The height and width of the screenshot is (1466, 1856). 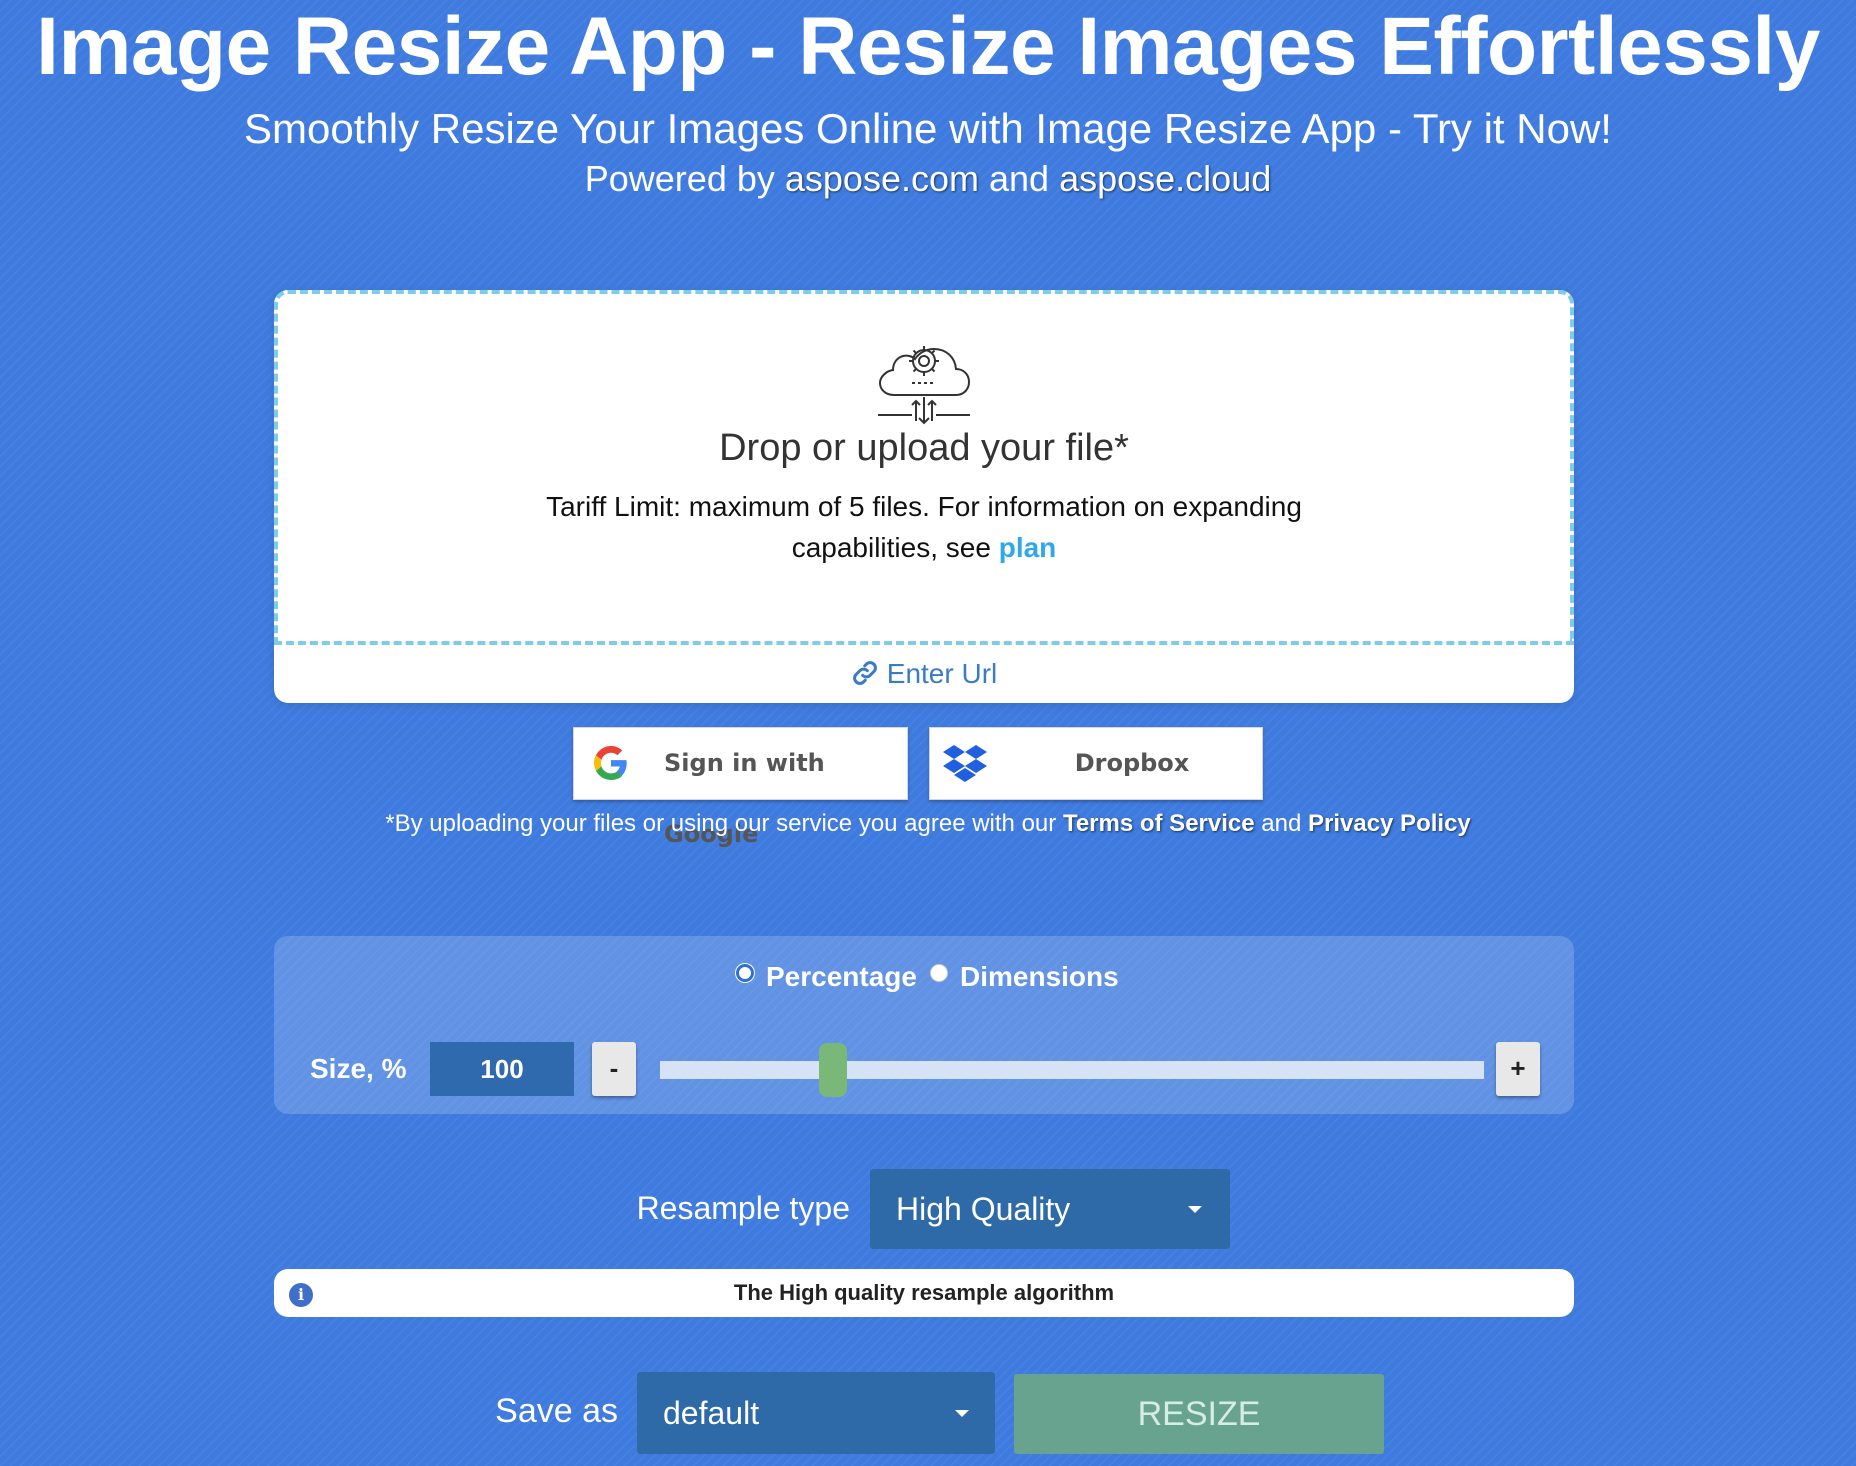 What do you see at coordinates (924, 448) in the screenshot?
I see `drop-upload-title: Drop or upload your file*` at bounding box center [924, 448].